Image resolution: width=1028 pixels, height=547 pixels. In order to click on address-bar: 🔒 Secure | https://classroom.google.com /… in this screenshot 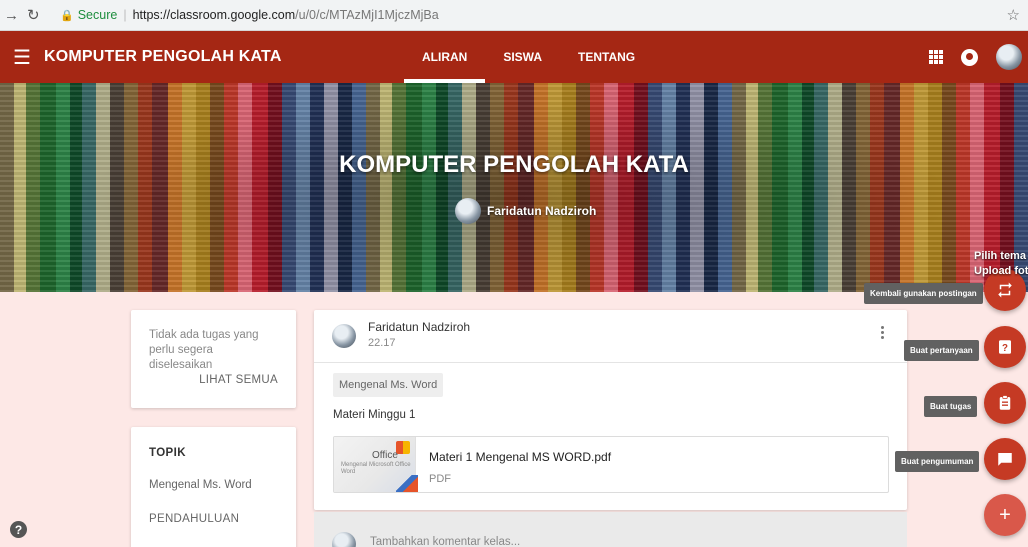, I will do `click(249, 15)`.